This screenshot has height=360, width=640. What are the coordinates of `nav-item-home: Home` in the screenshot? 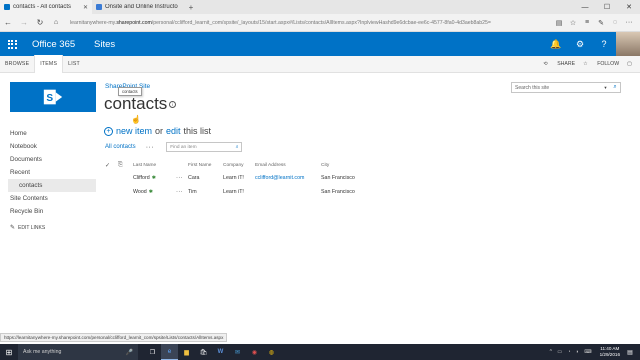 It's located at (53, 133).